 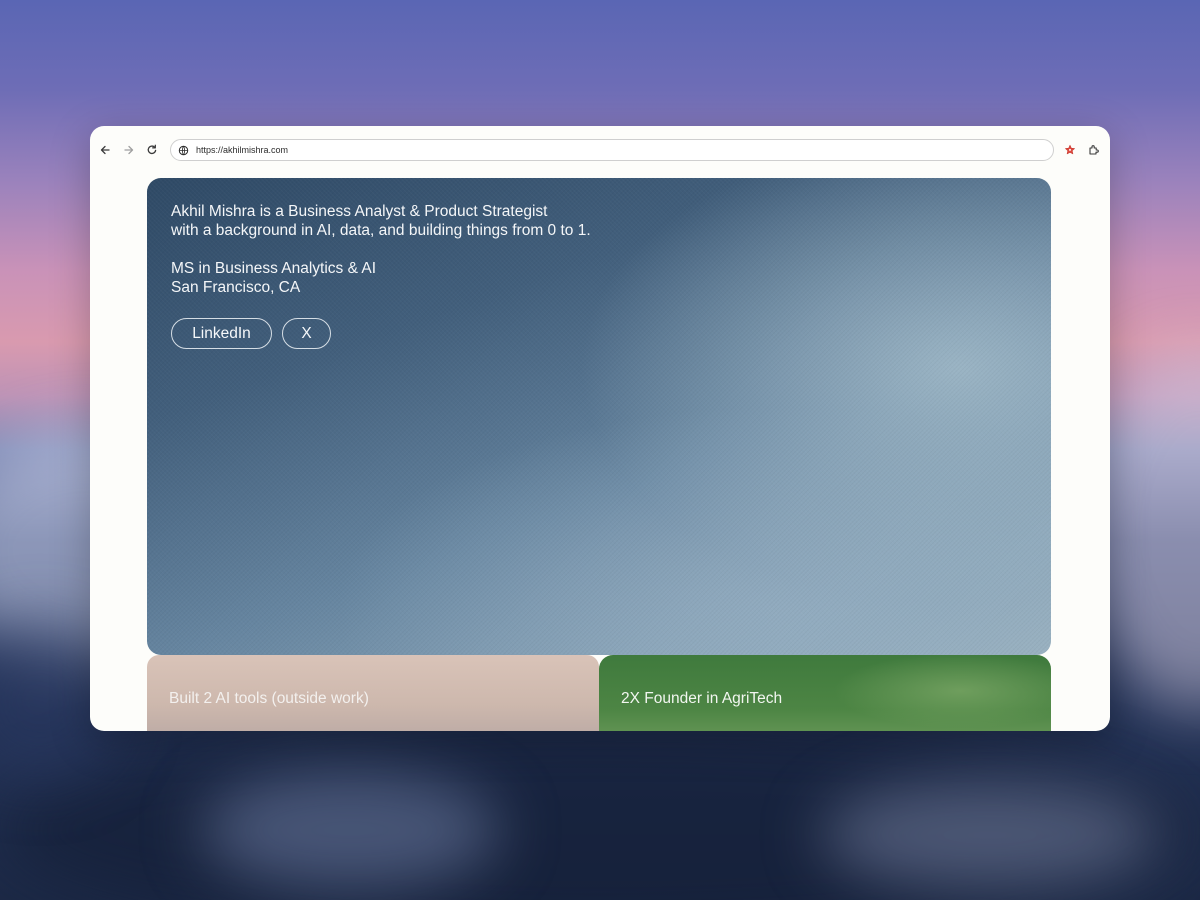 I want to click on location-text: San Francisco, CA, so click(x=236, y=287).